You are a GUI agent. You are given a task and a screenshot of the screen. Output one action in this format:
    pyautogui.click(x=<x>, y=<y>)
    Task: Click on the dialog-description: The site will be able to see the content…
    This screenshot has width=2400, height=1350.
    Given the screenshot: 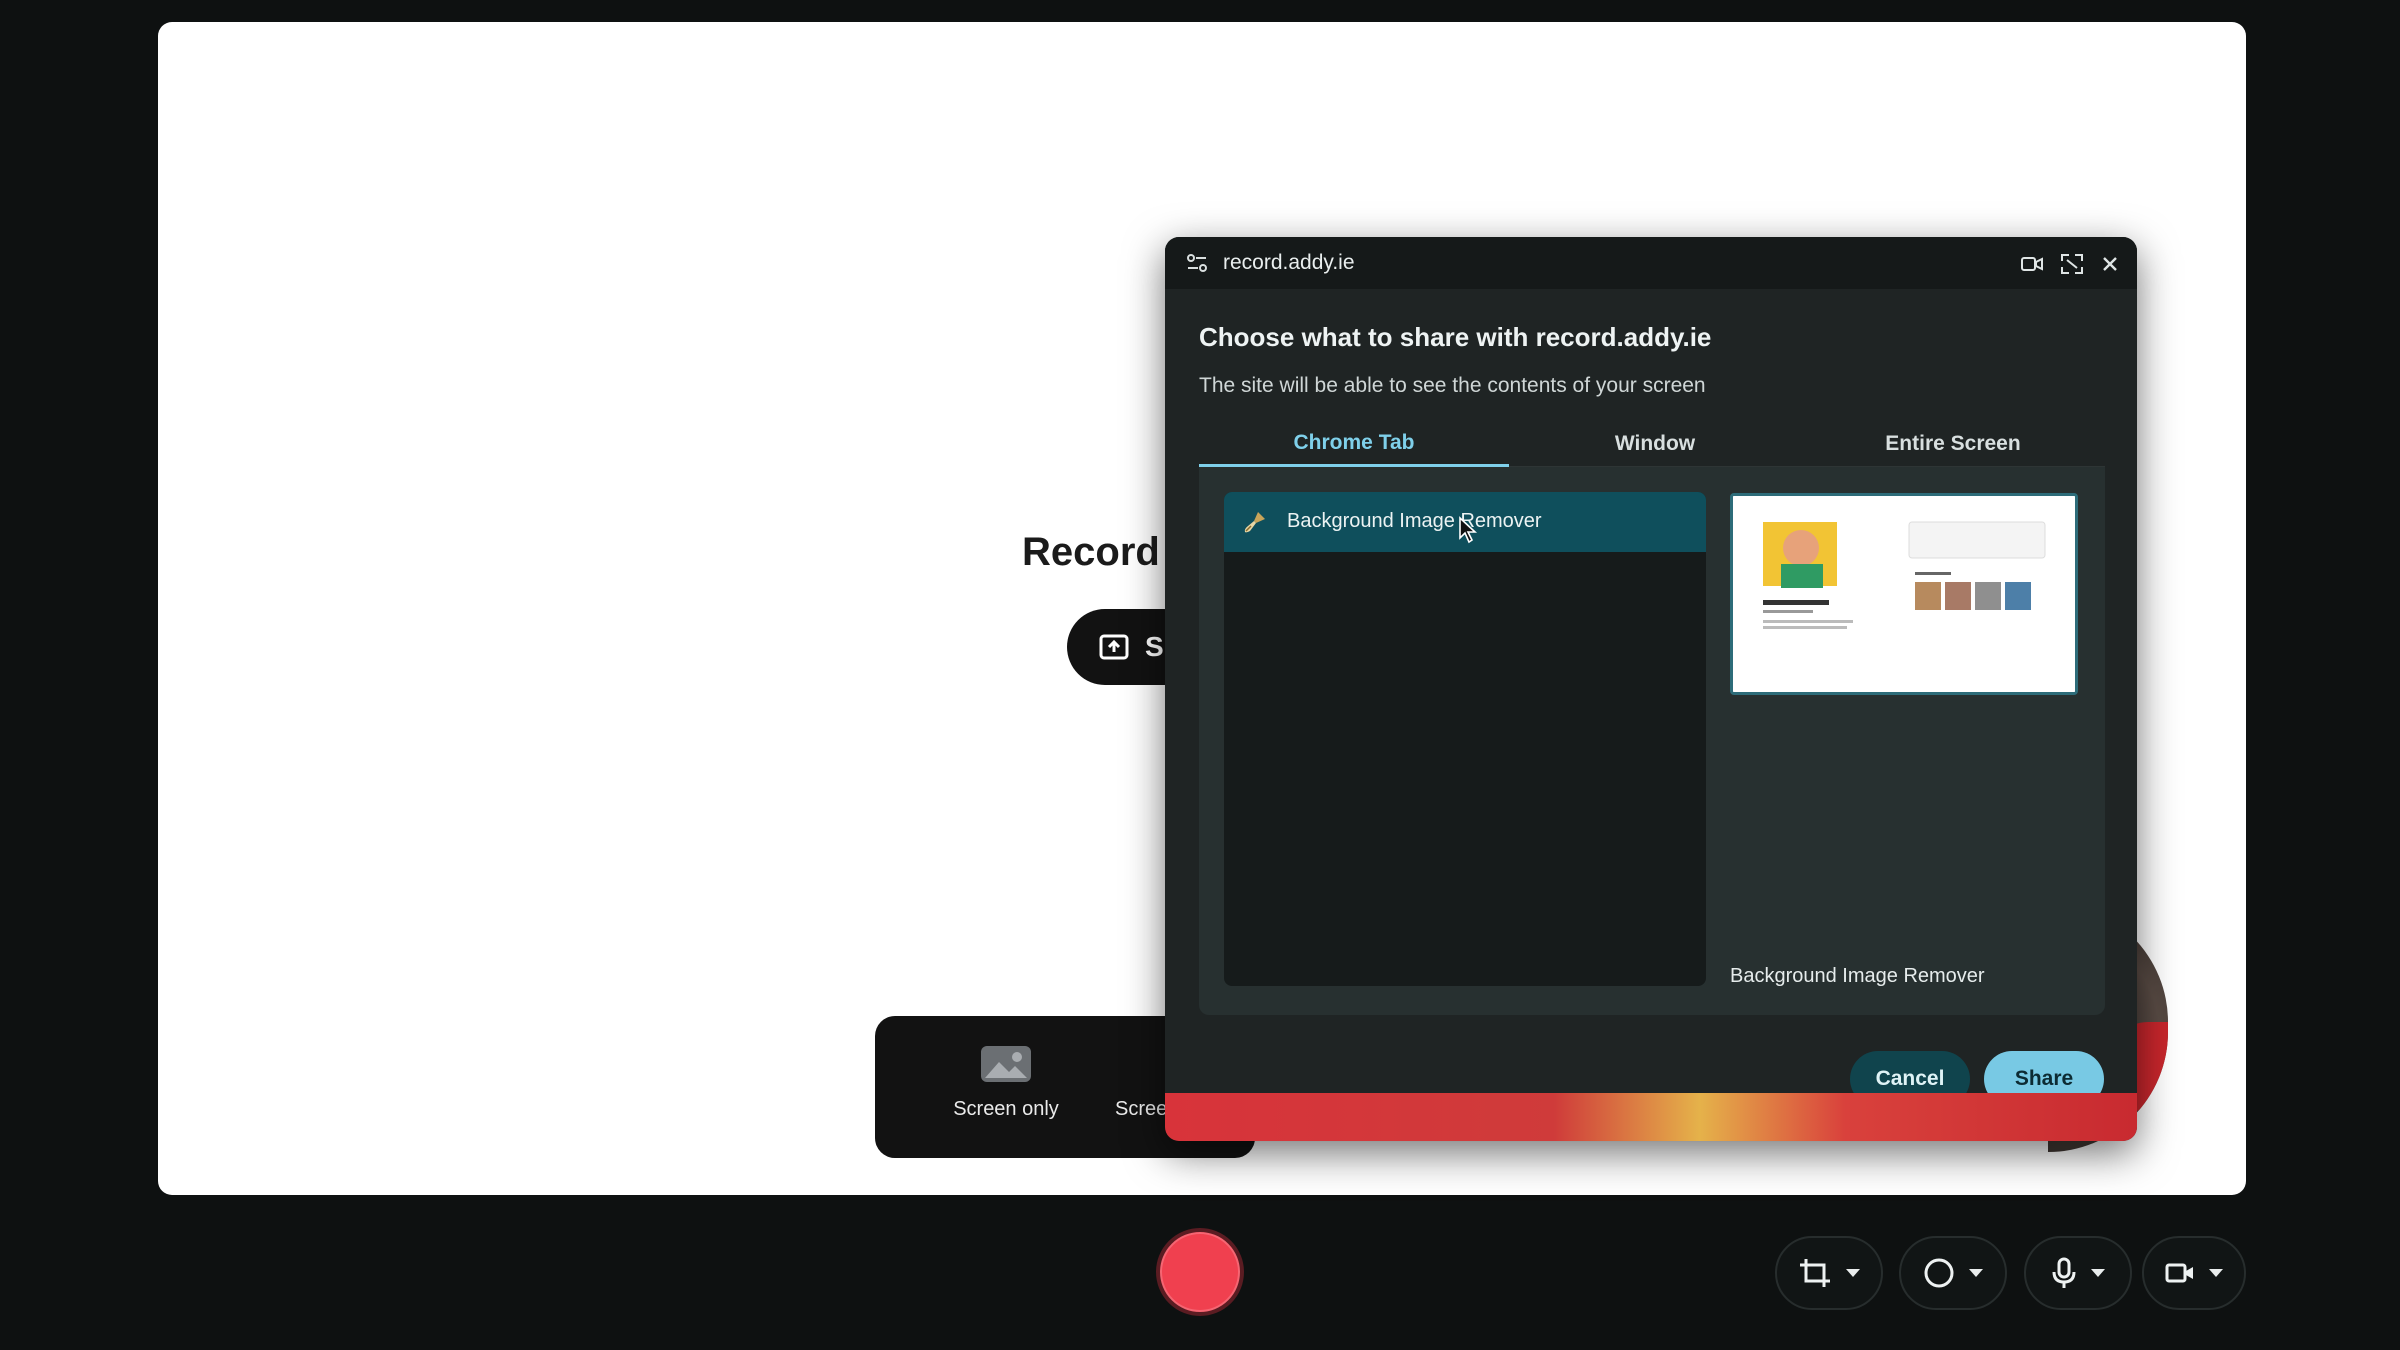 What is the action you would take?
    pyautogui.click(x=1452, y=385)
    